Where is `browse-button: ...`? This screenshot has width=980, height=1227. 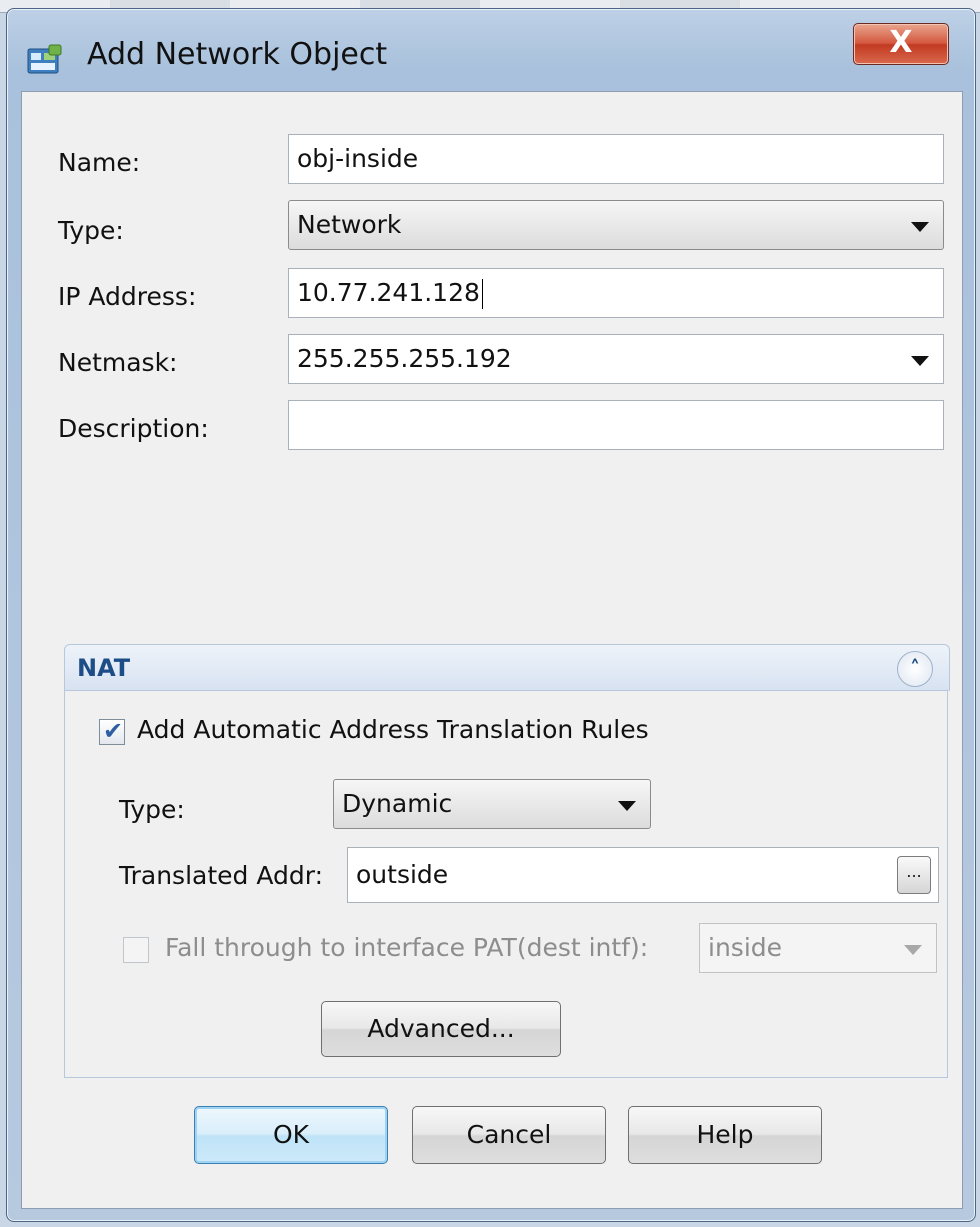
browse-button: ... is located at coordinates (914, 875).